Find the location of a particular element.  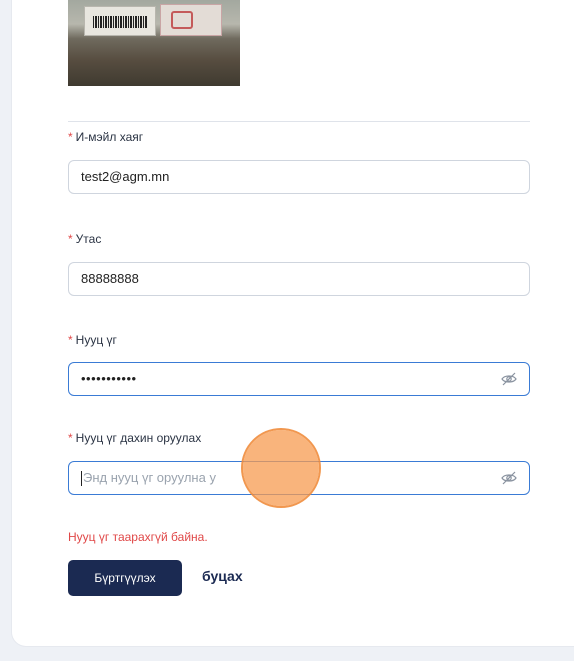

email-field: test2@agm.mn is located at coordinates (299, 177).